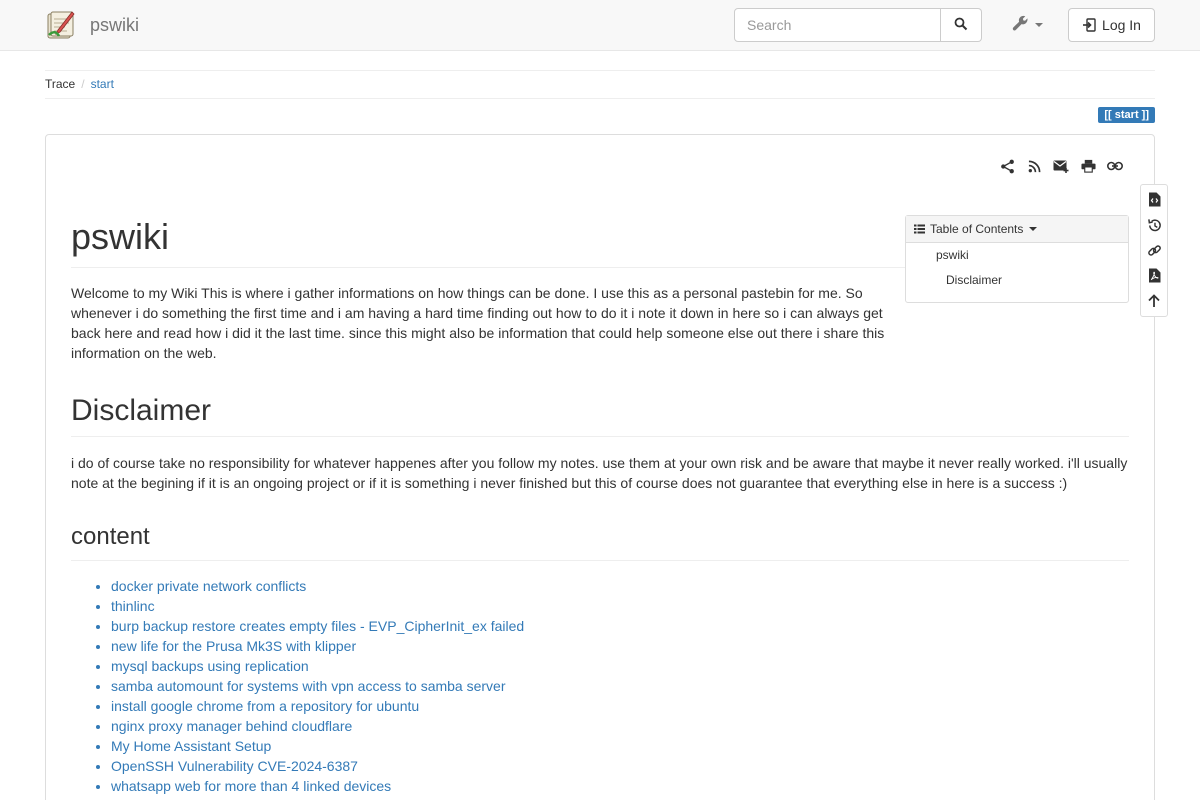 The width and height of the screenshot is (1200, 800). I want to click on tools-menu-button, so click(1027, 25).